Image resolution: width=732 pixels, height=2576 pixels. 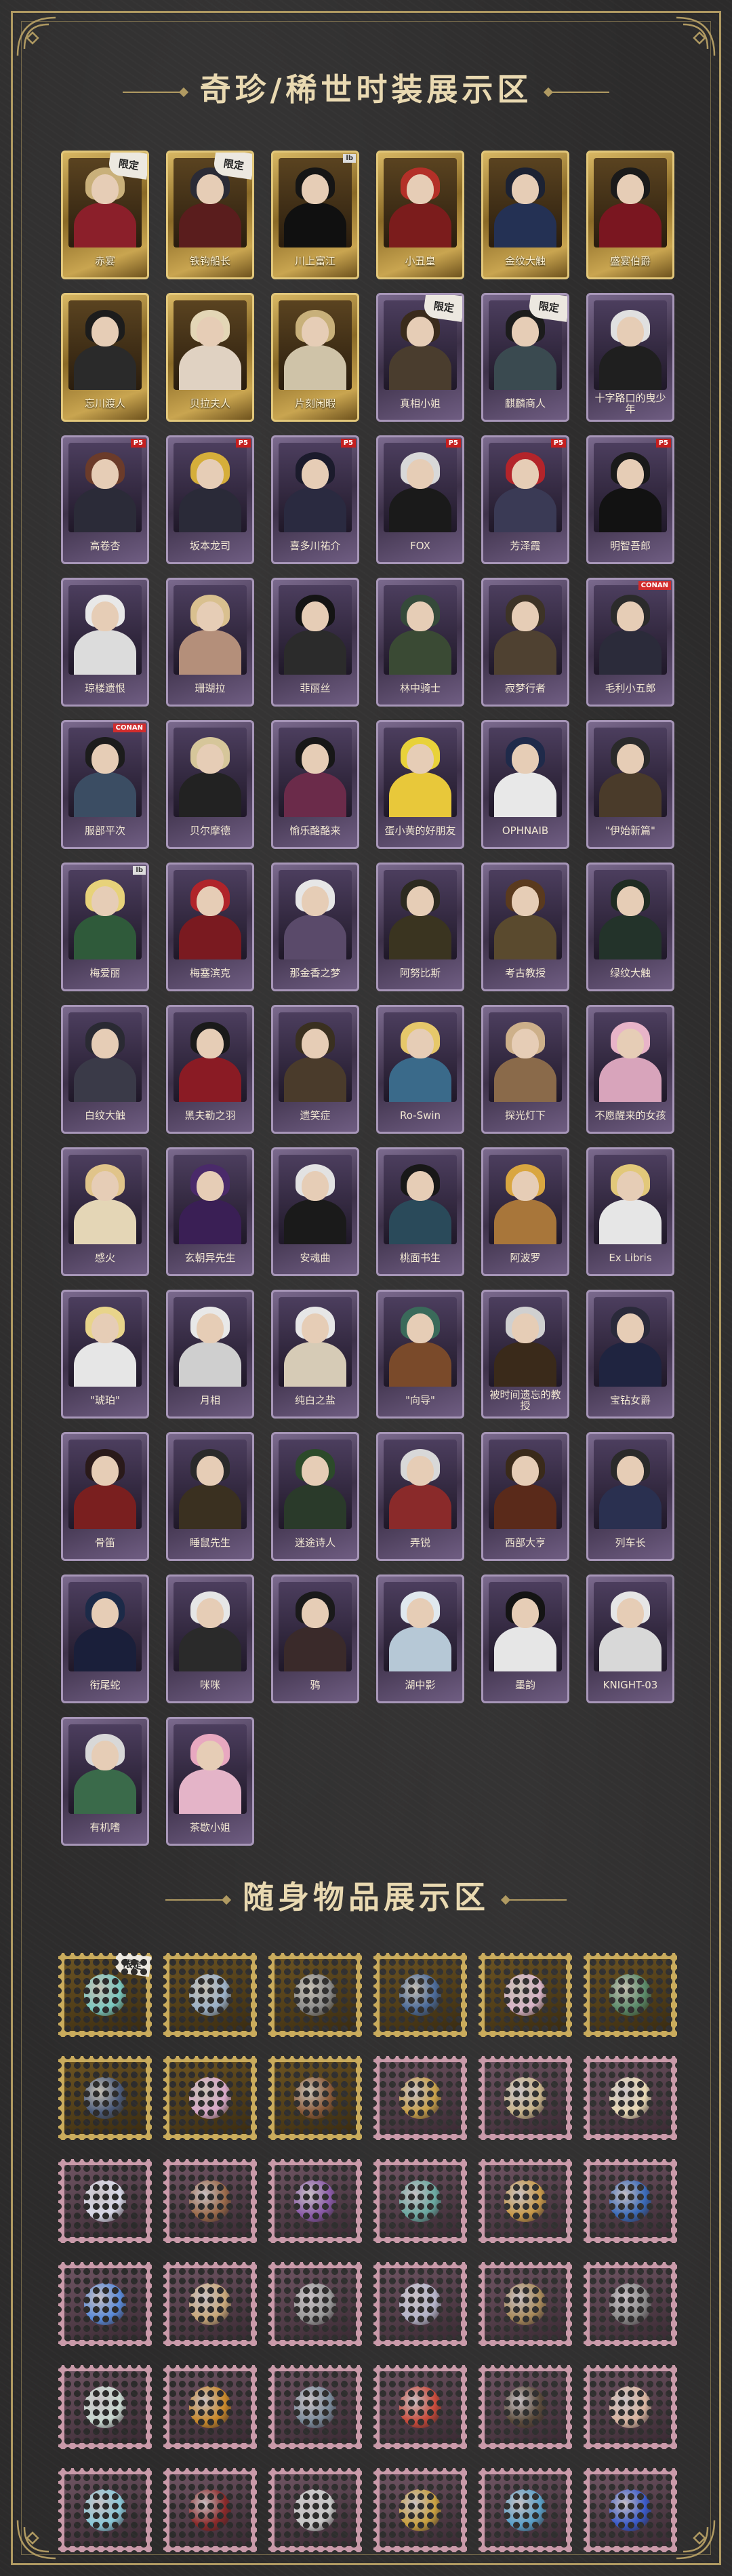 What do you see at coordinates (525, 927) in the screenshot?
I see `costume-card: 考古教授` at bounding box center [525, 927].